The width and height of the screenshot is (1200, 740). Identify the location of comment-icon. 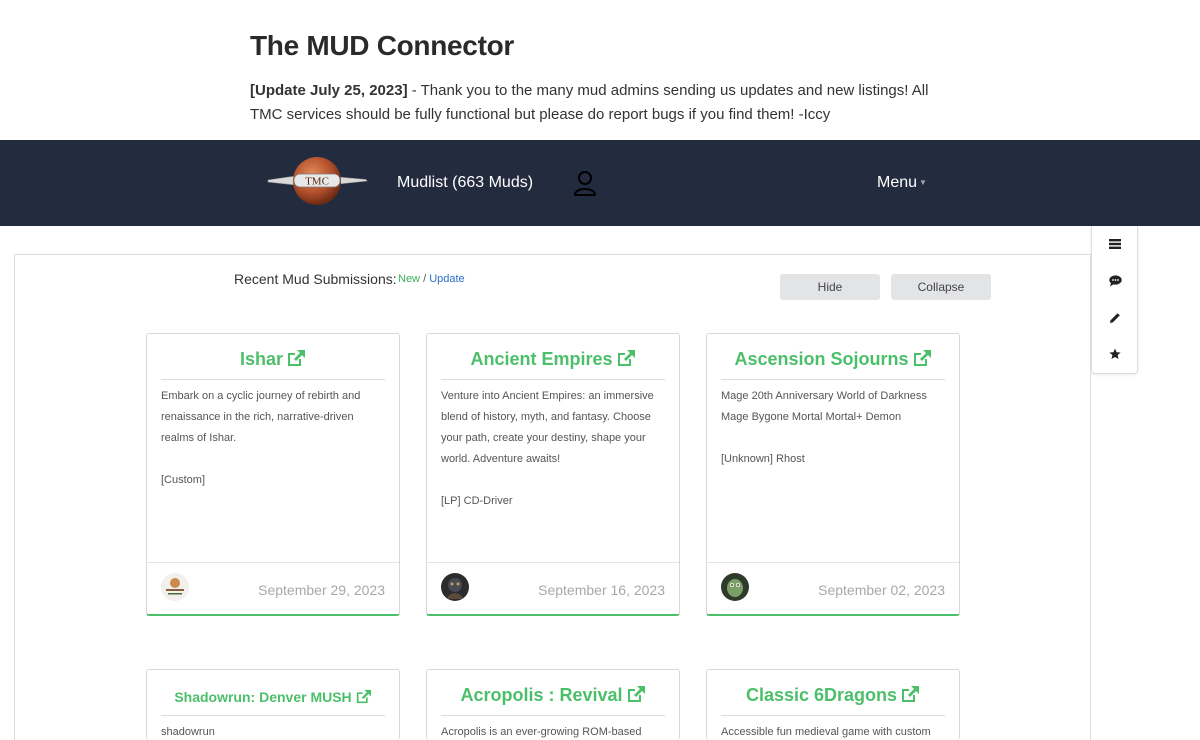
(1115, 281).